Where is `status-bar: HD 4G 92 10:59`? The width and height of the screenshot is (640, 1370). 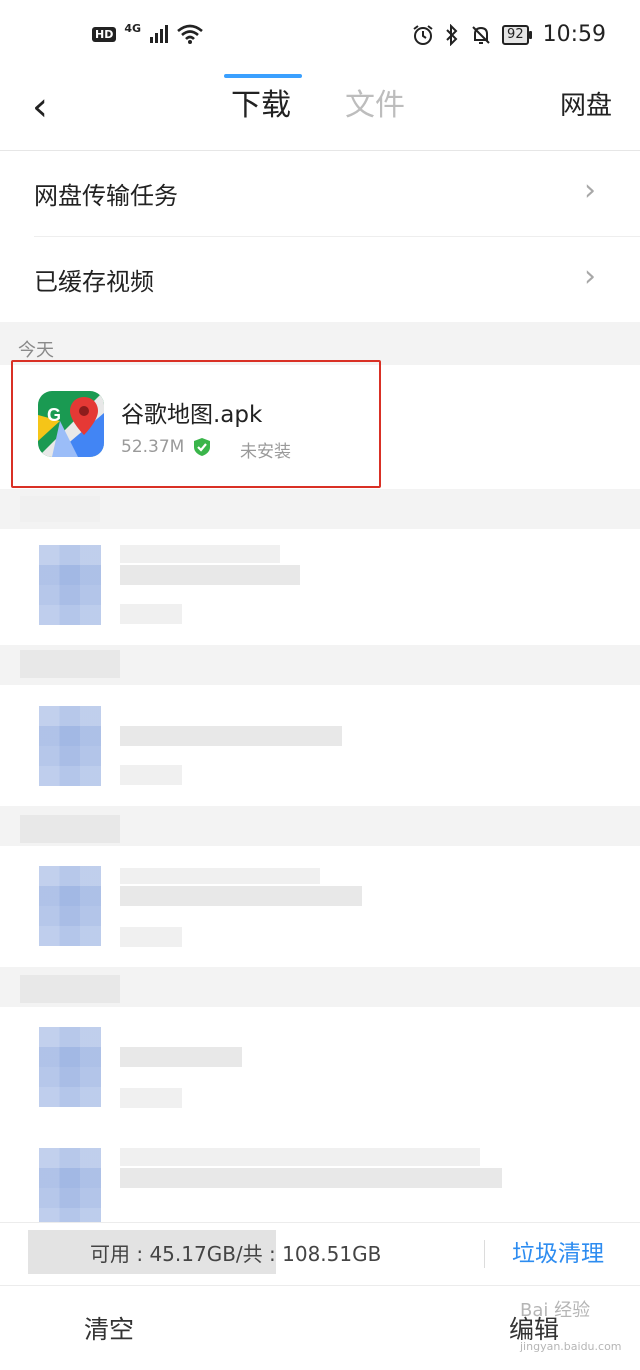
status-bar: HD 4G 92 10:59 is located at coordinates (320, 36).